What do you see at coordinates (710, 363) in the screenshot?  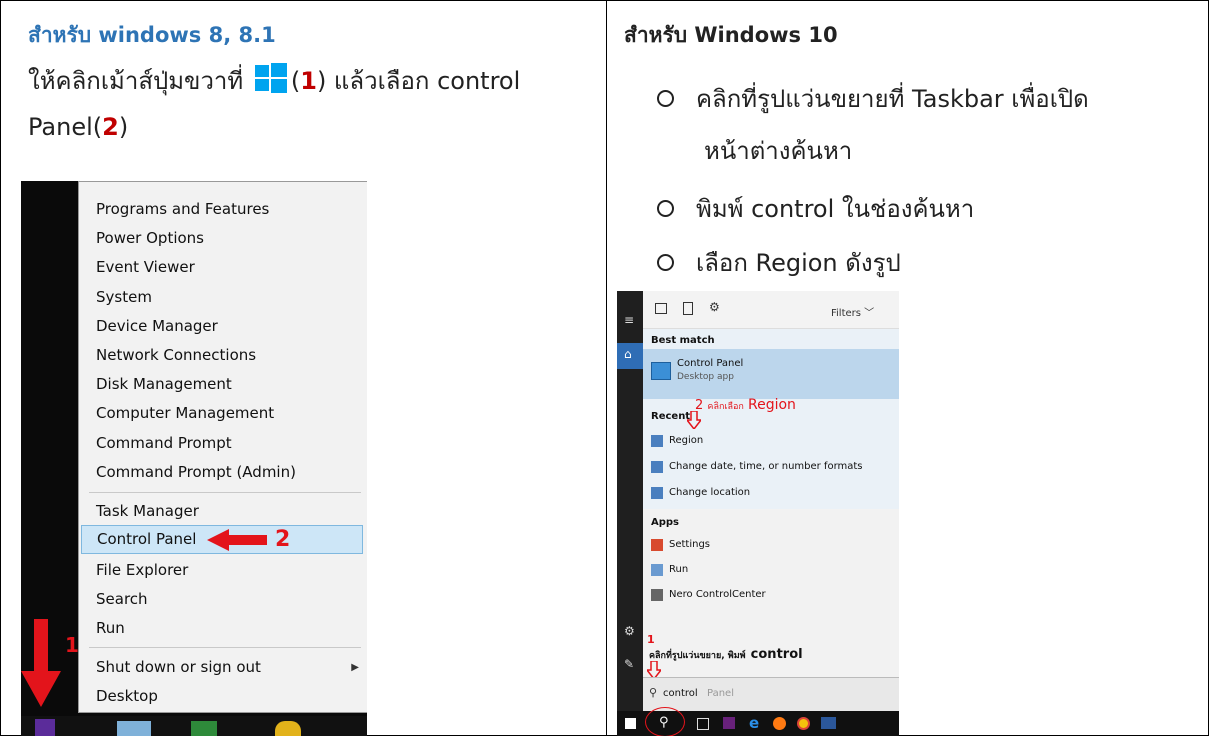 I see `best-match-title: Control Panel` at bounding box center [710, 363].